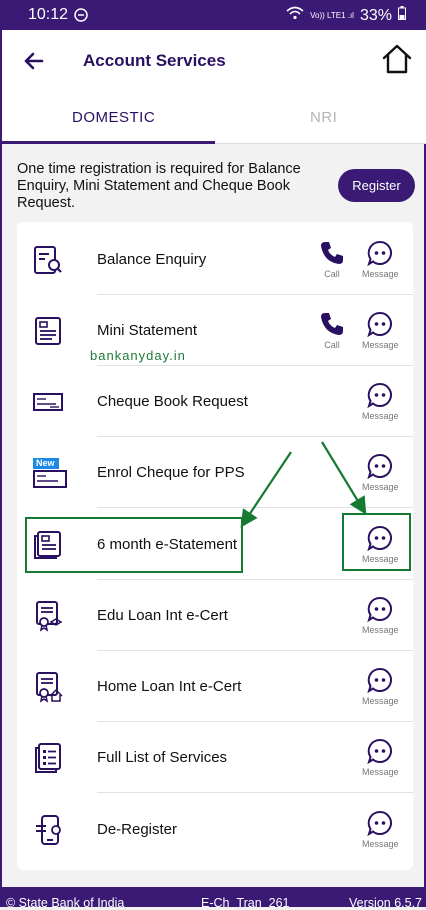 The width and height of the screenshot is (426, 910). Describe the element at coordinates (295, 15) in the screenshot. I see `wifi-icon` at that location.